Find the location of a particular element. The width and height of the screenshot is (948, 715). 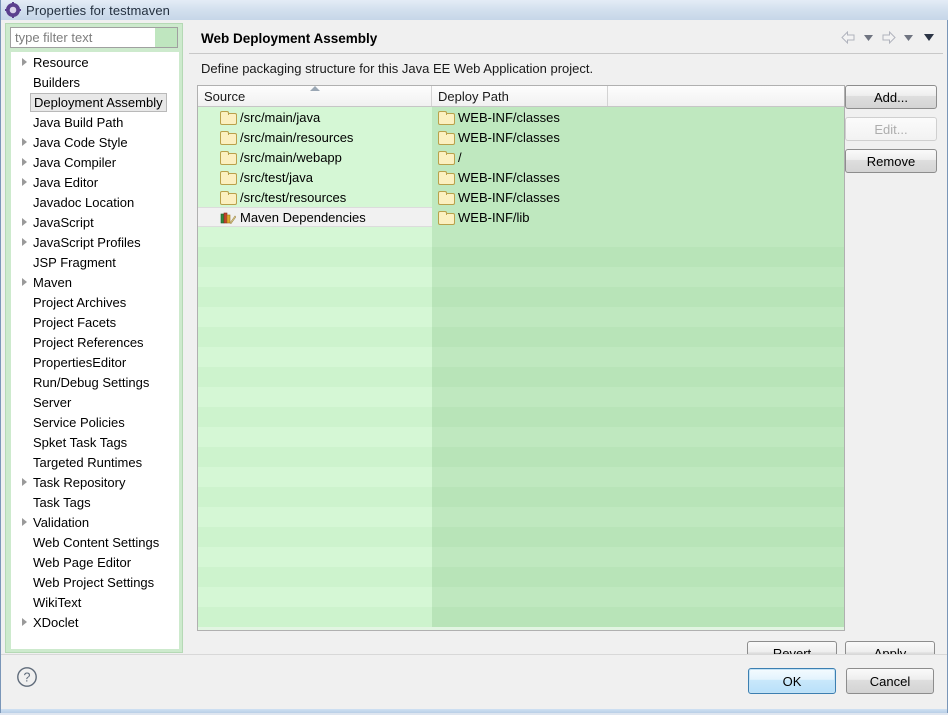

sidebar-item-project-archives: Project Archives is located at coordinates (95, 302).